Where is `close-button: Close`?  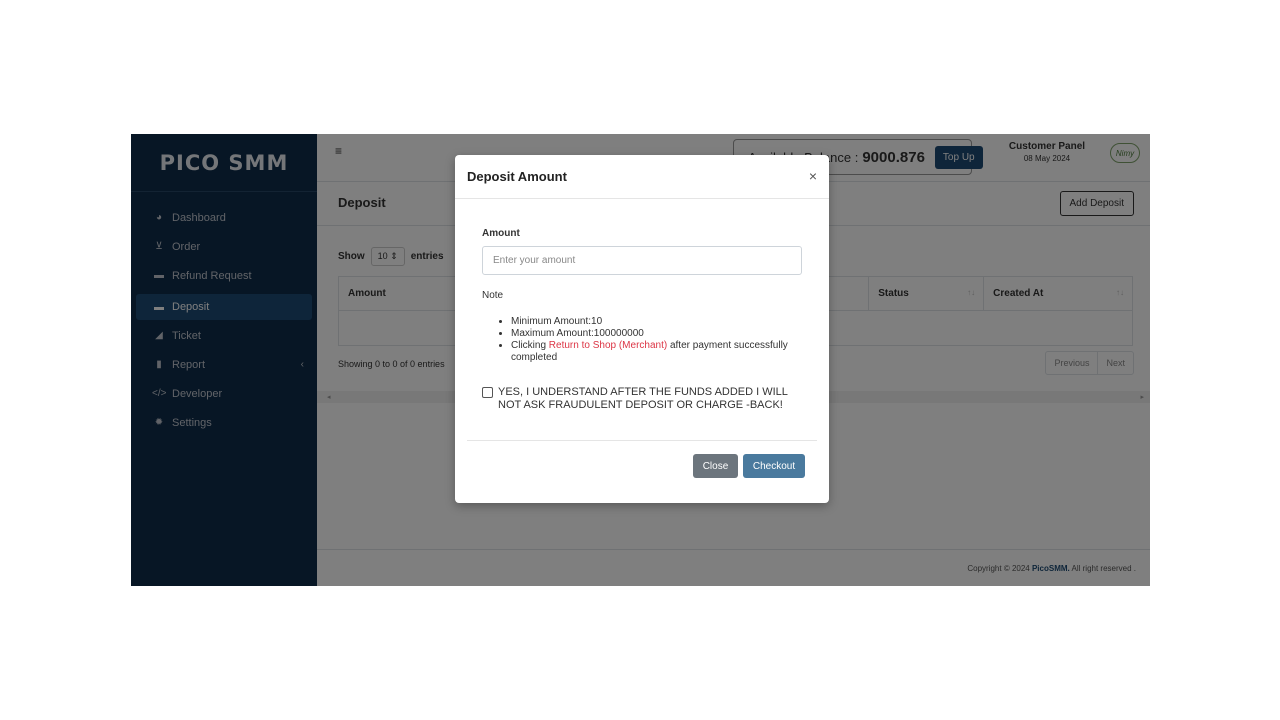 close-button: Close is located at coordinates (715, 466).